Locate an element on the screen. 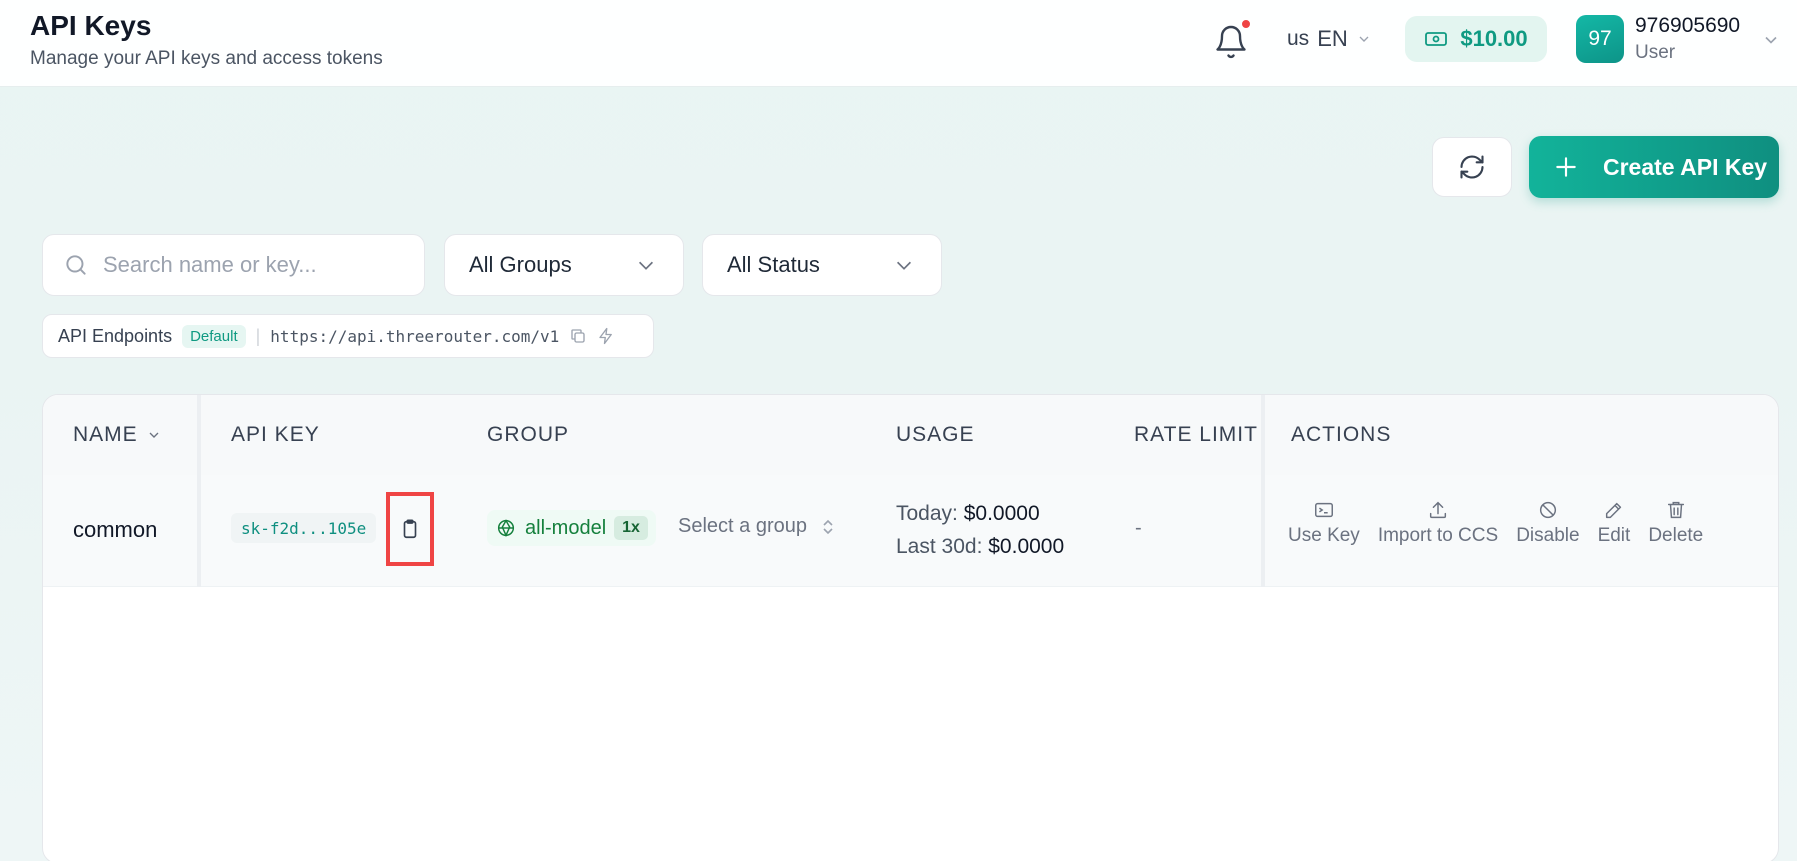 The image size is (1797, 861). create-api-key-button: Create API Key is located at coordinates (1654, 167).